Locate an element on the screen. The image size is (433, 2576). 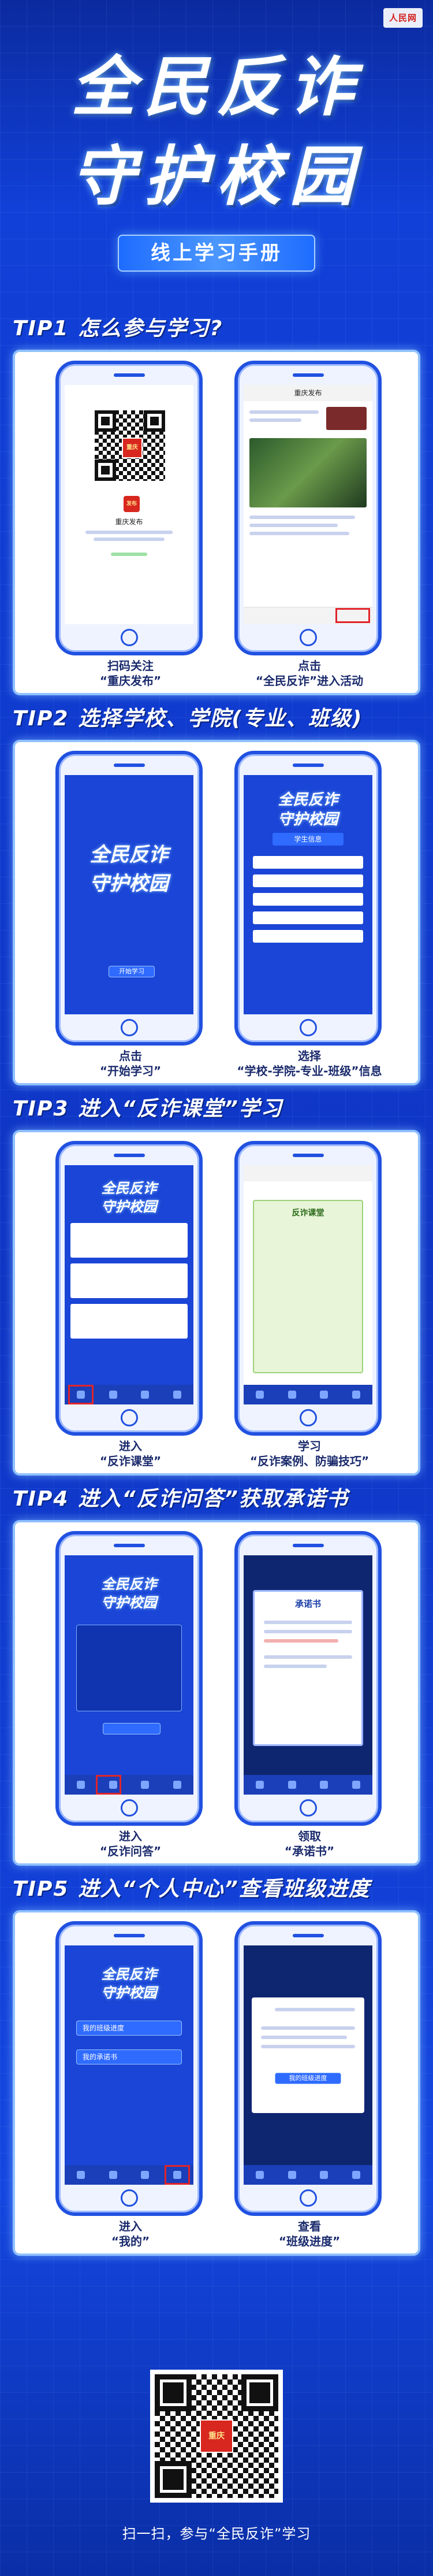
tip5-title: 进入“个人中心”查看班级进度 is located at coordinates (225, 1889).